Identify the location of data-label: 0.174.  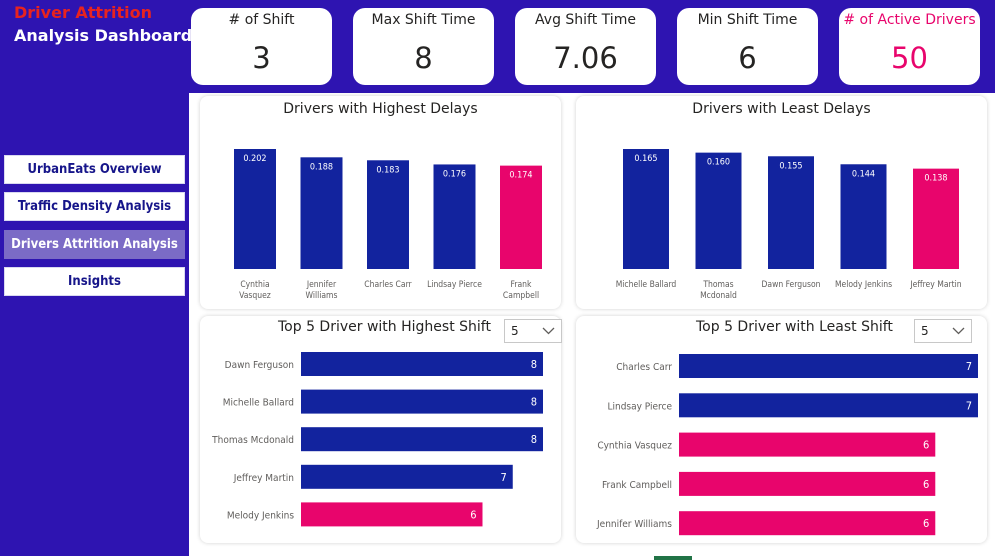
(520, 176).